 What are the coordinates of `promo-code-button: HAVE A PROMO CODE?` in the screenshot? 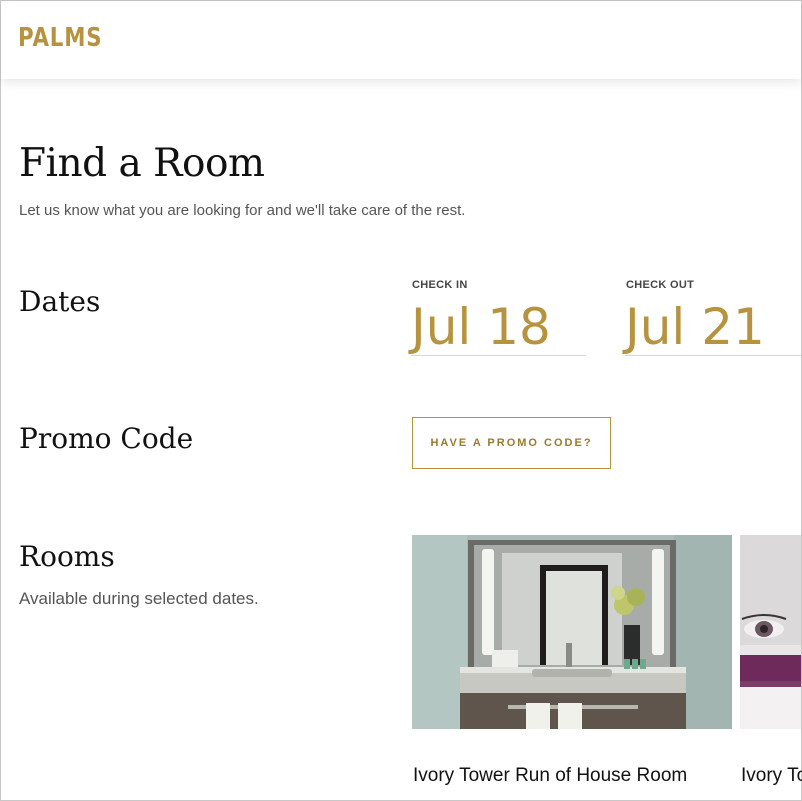 It's located at (511, 443).